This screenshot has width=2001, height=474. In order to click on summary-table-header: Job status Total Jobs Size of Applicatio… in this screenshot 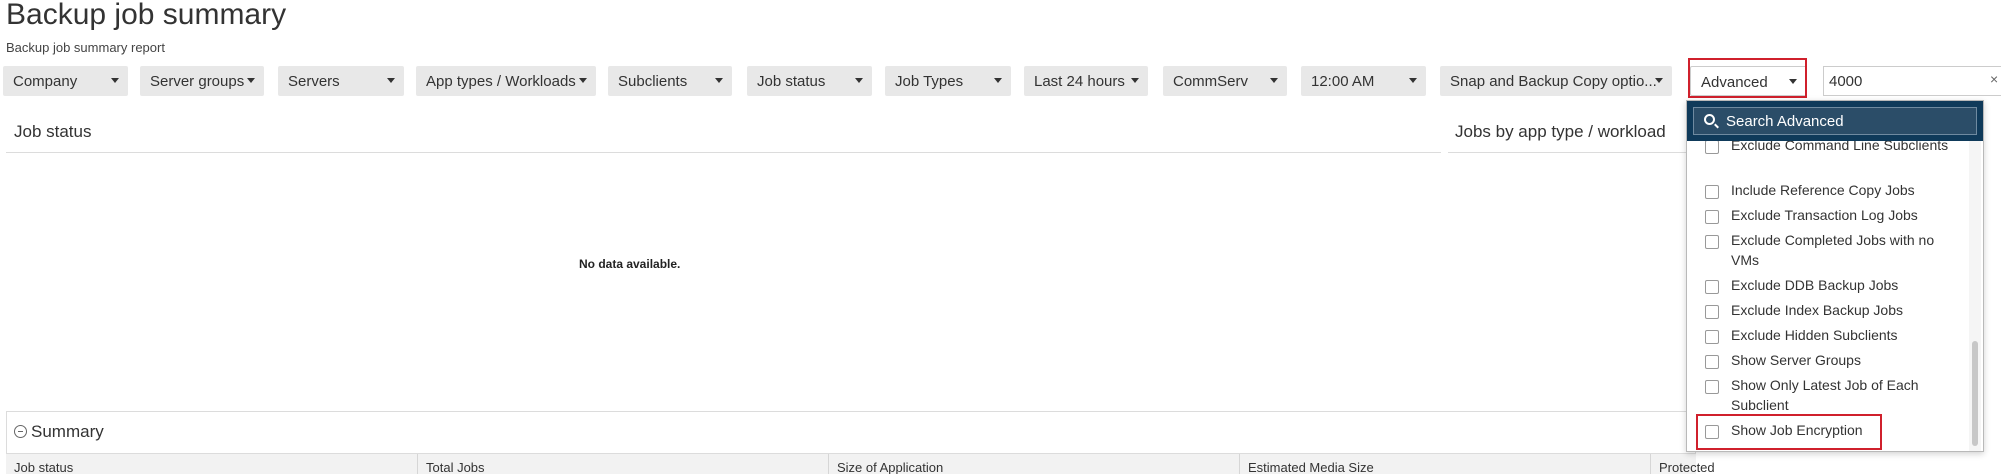, I will do `click(860, 463)`.